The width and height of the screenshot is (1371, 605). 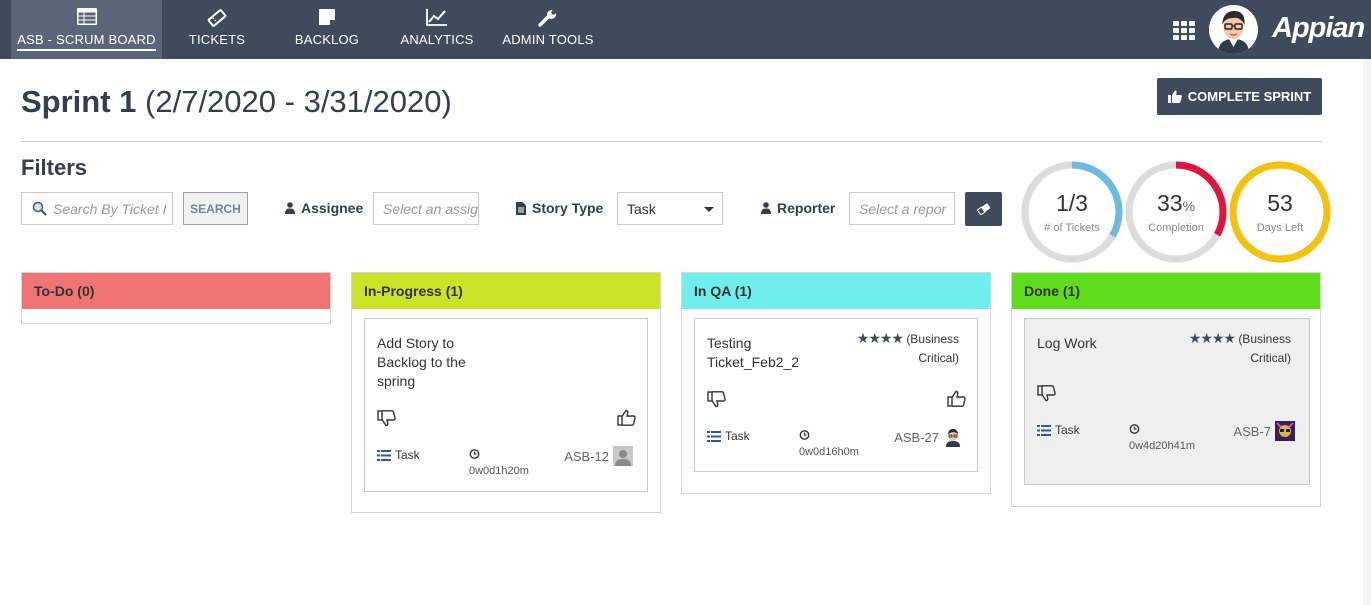 What do you see at coordinates (1318, 28) in the screenshot?
I see `appian-logo: Appian` at bounding box center [1318, 28].